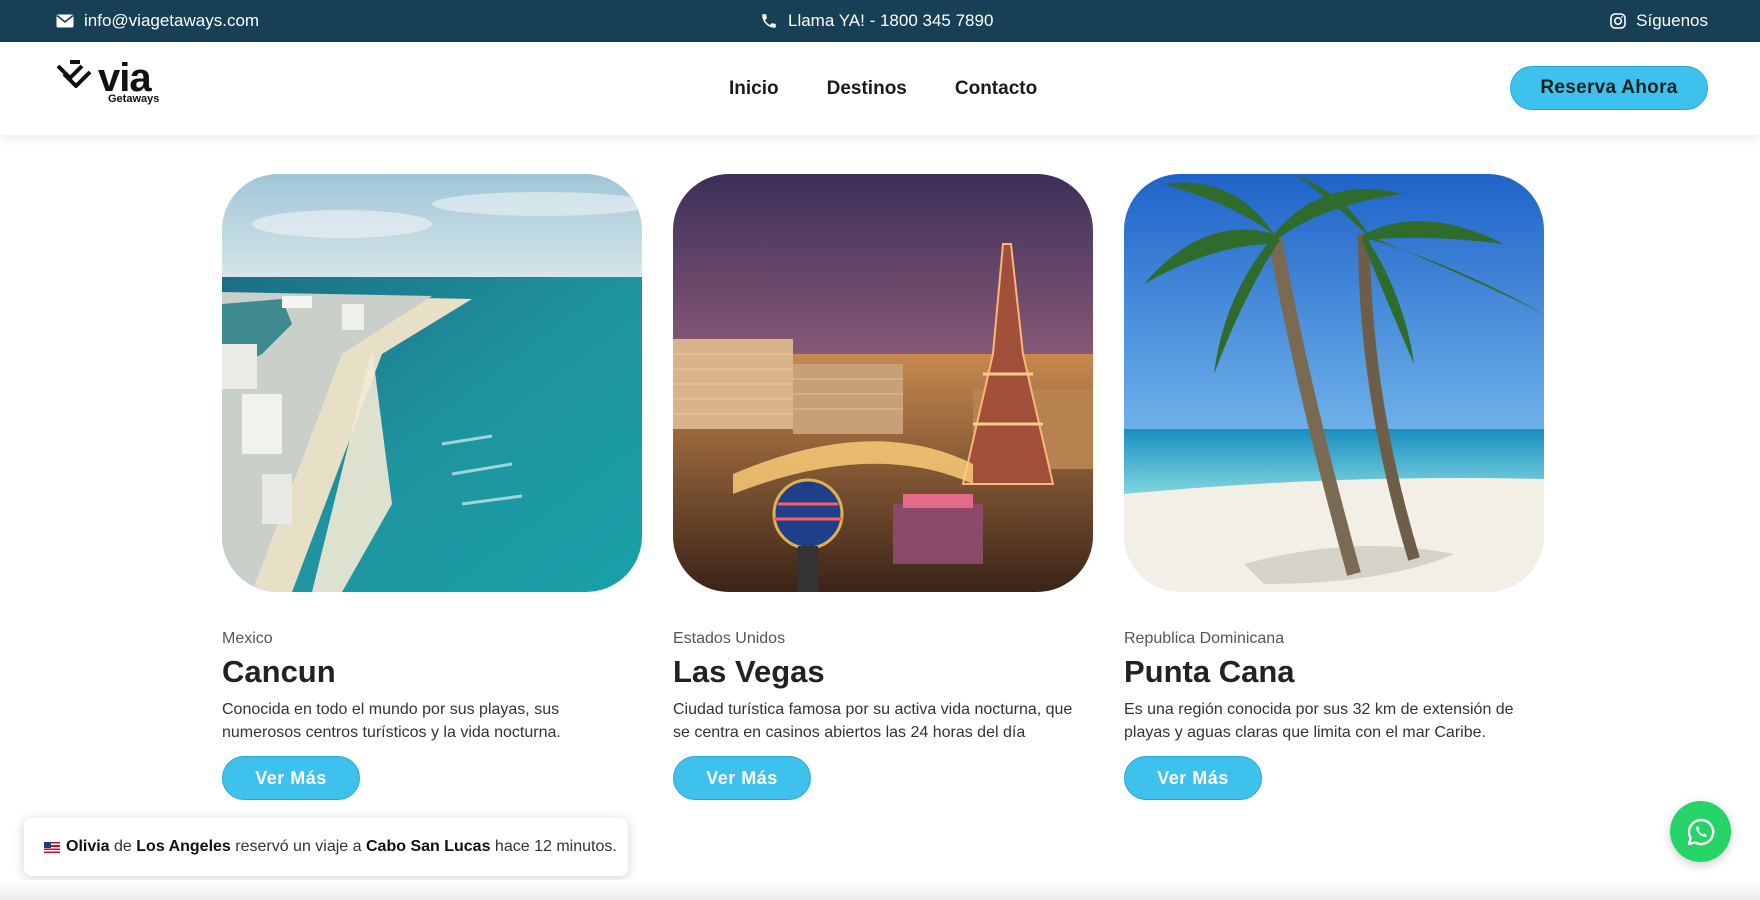 The image size is (1760, 900). Describe the element at coordinates (247, 638) in the screenshot. I see `destination-country: Mexico` at that location.